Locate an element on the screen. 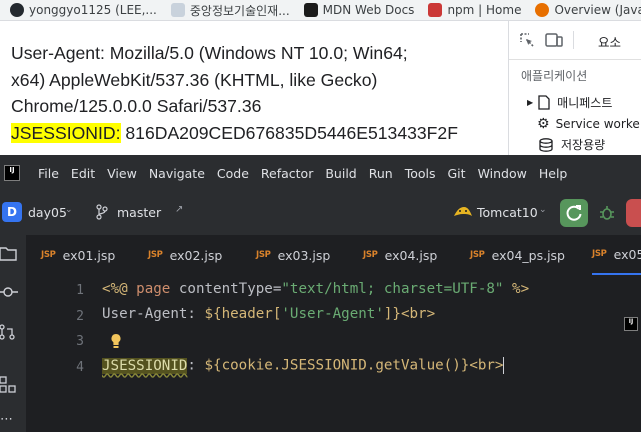 The height and width of the screenshot is (432, 641). devtools-item-manifest: ▶ 매니페스트 is located at coordinates (569, 102).